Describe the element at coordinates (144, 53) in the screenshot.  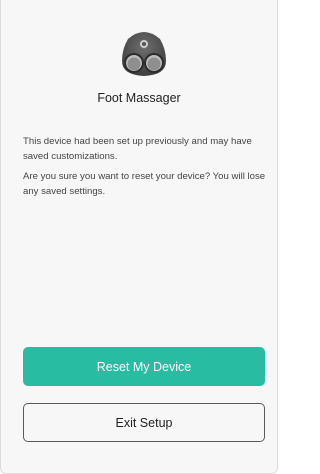
I see `foot-massager-icon` at that location.